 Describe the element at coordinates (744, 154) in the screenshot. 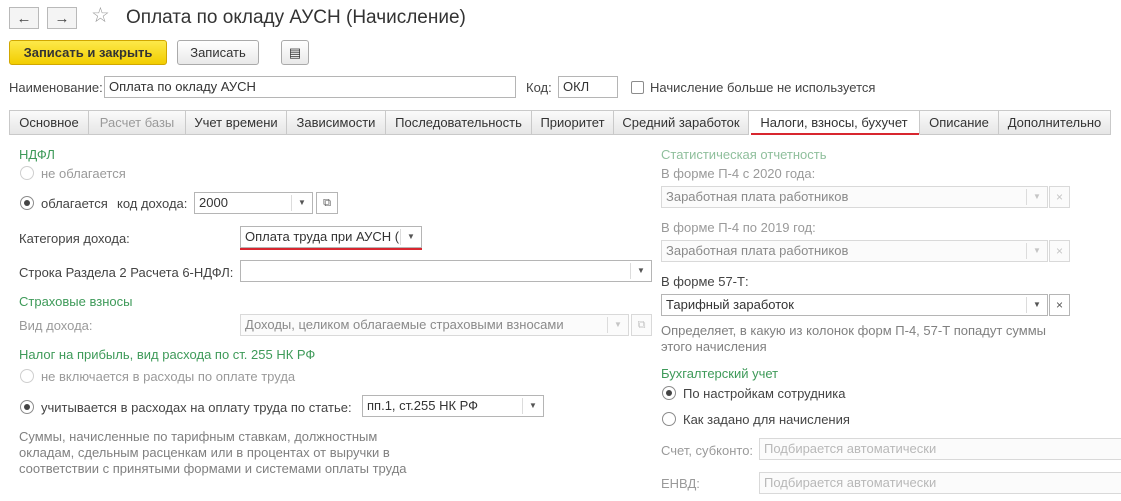

I see `stats-section-title: Статистическая отчетность` at that location.